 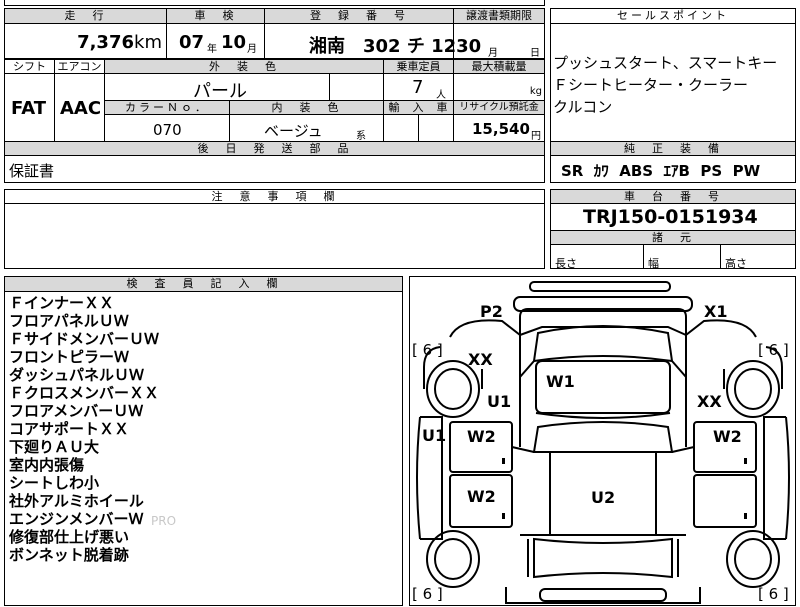 What do you see at coordinates (62, 303) in the screenshot?
I see `inspector-note-item: ＦインナーＸＸ` at bounding box center [62, 303].